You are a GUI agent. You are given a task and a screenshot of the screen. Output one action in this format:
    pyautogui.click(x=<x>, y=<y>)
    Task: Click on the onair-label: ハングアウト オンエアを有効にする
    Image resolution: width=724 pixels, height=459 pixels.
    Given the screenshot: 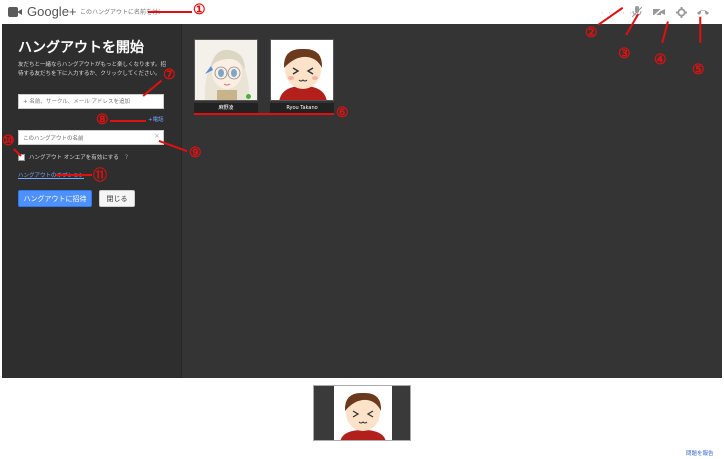 What is the action you would take?
    pyautogui.click(x=74, y=158)
    